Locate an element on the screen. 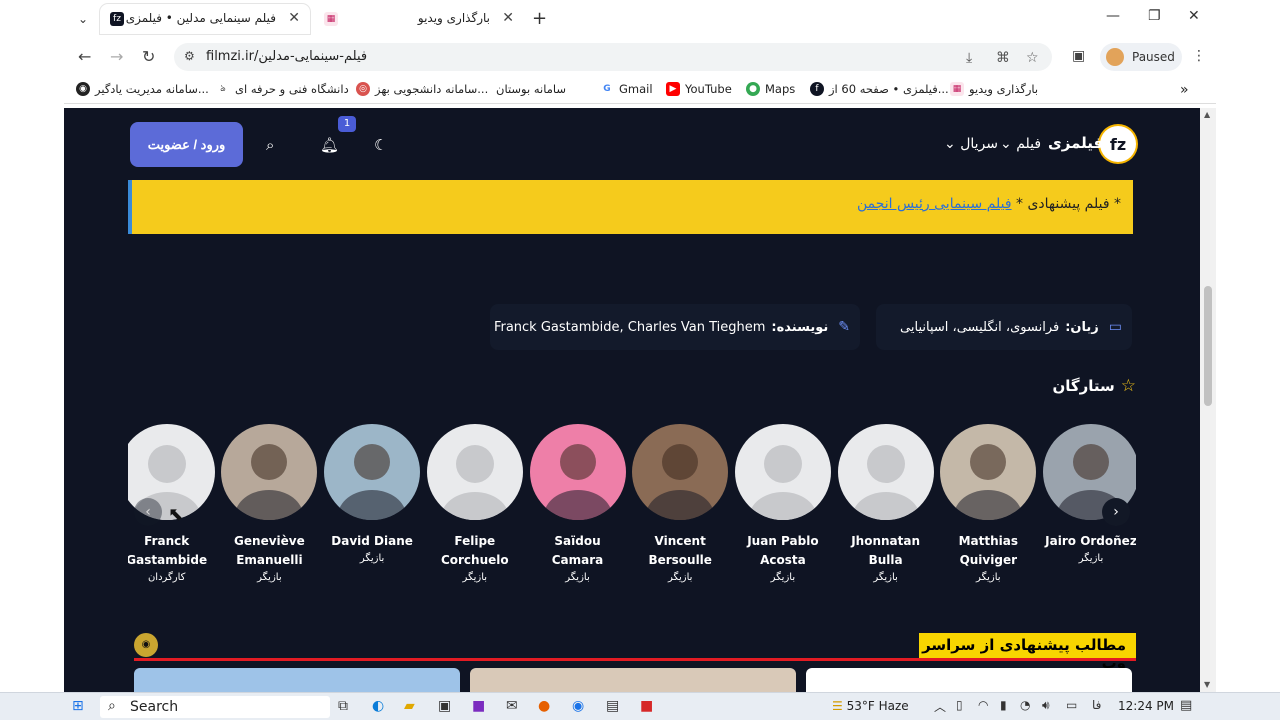 The width and height of the screenshot is (1280, 720). address-bar: ⚙ filmzi.ir/فیلم-سینمایی-مدلین ⤓ ⌘ ☆ is located at coordinates (613, 57).